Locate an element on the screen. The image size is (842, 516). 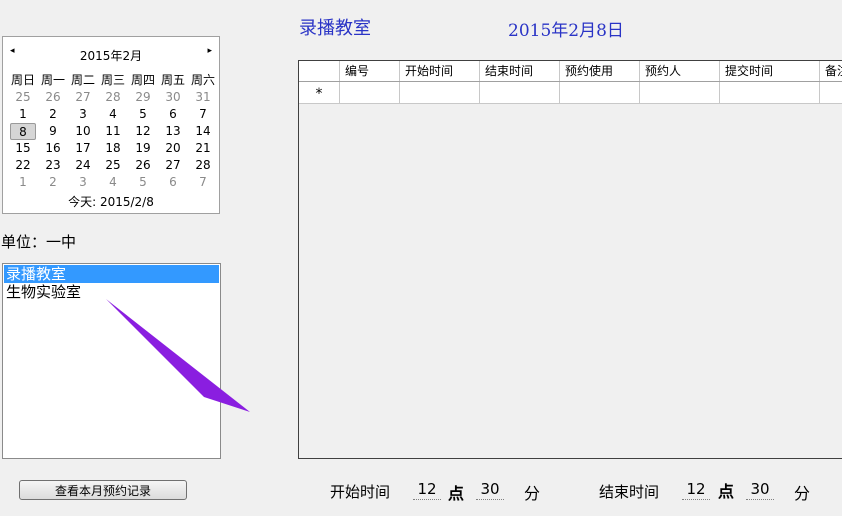
weekday-label: 周日 is located at coordinates (22, 80).